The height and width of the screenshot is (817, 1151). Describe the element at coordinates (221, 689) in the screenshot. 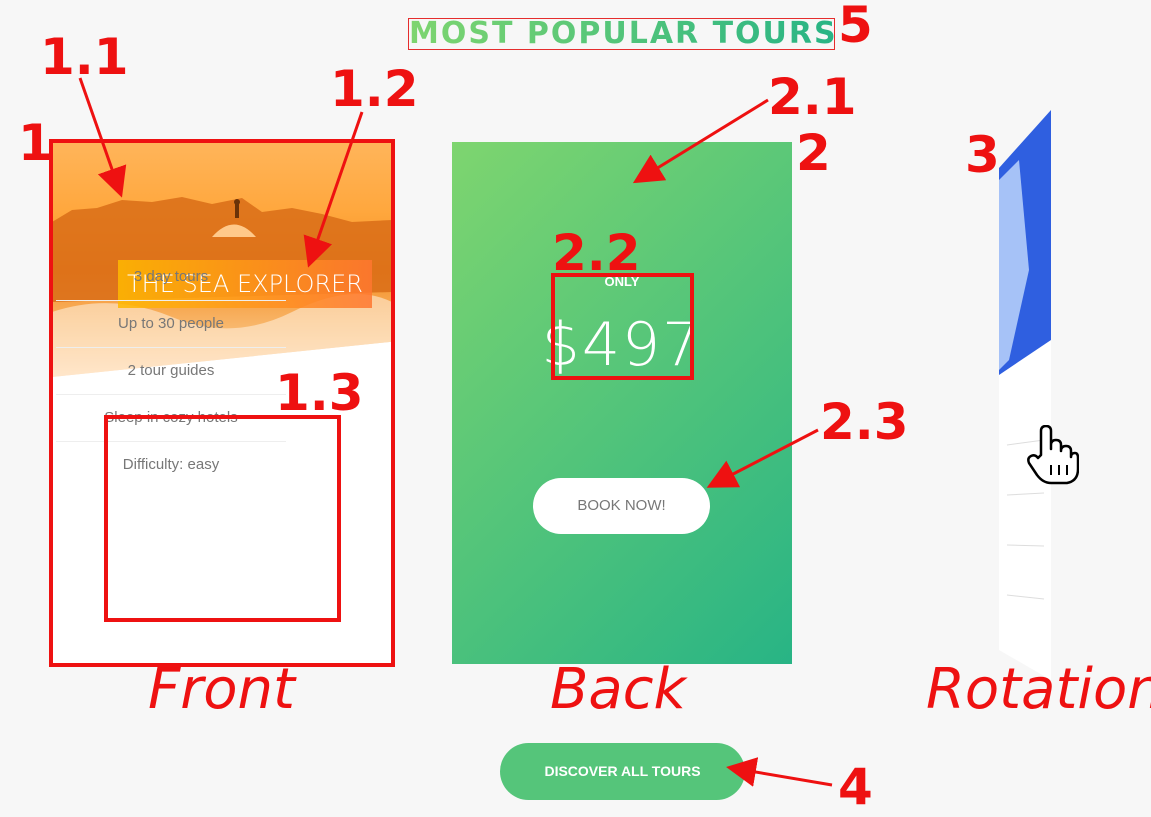

I see `caption-front: Front` at that location.